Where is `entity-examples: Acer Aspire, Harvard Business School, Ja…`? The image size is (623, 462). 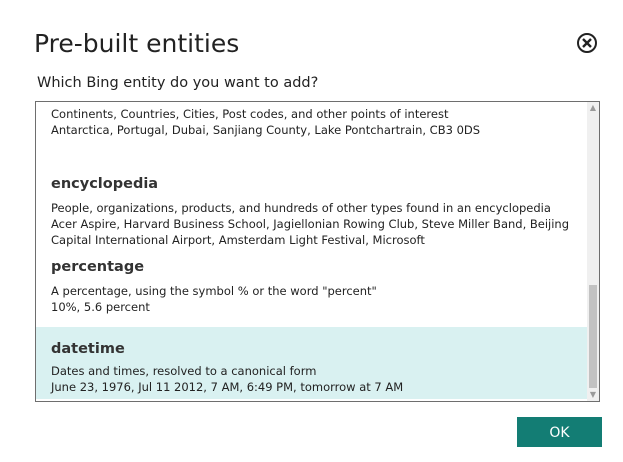
entity-examples: Acer Aspire, Harvard Business School, Ja… is located at coordinates (310, 232).